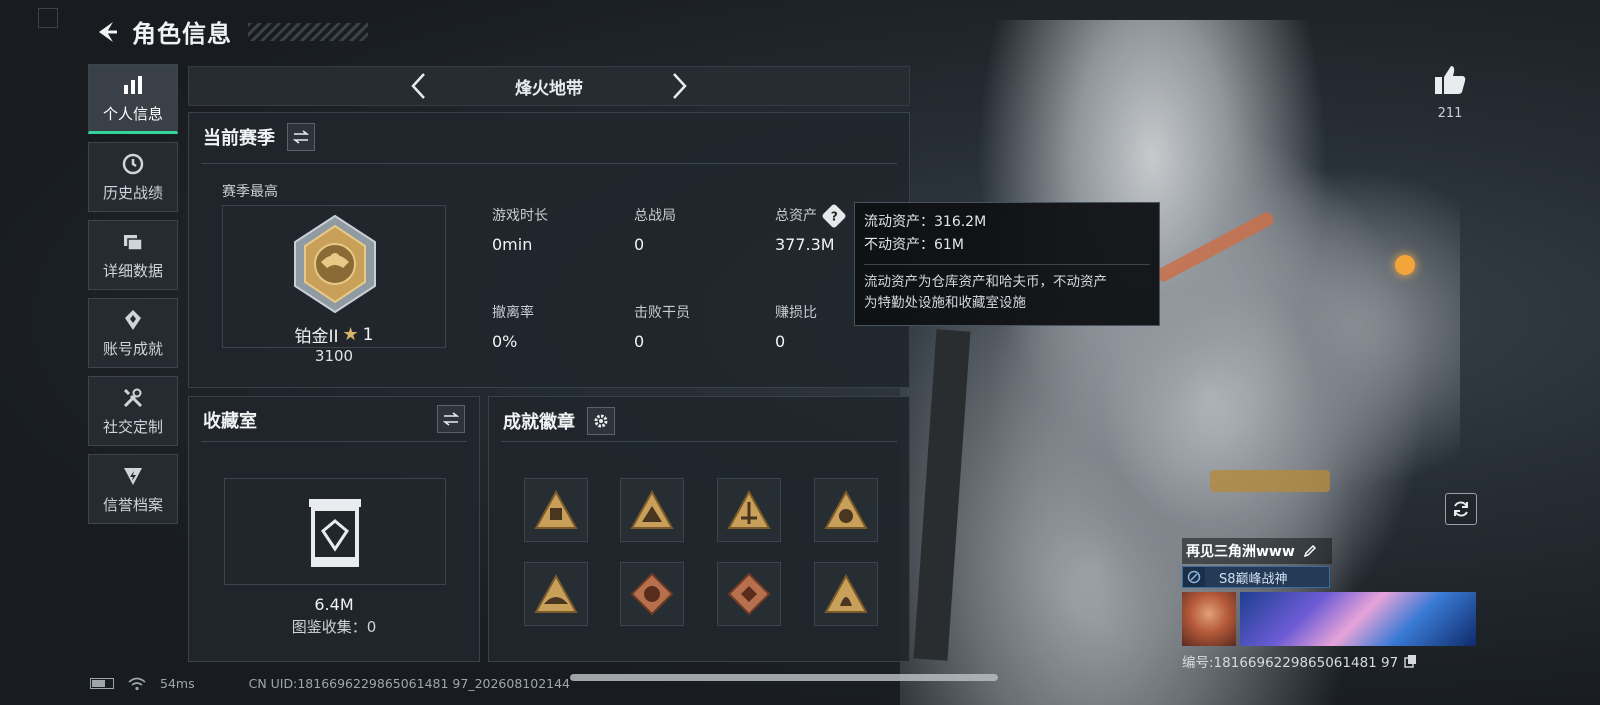 This screenshot has width=1600, height=705. I want to click on collection-count: 图鉴收集：0, so click(334, 627).